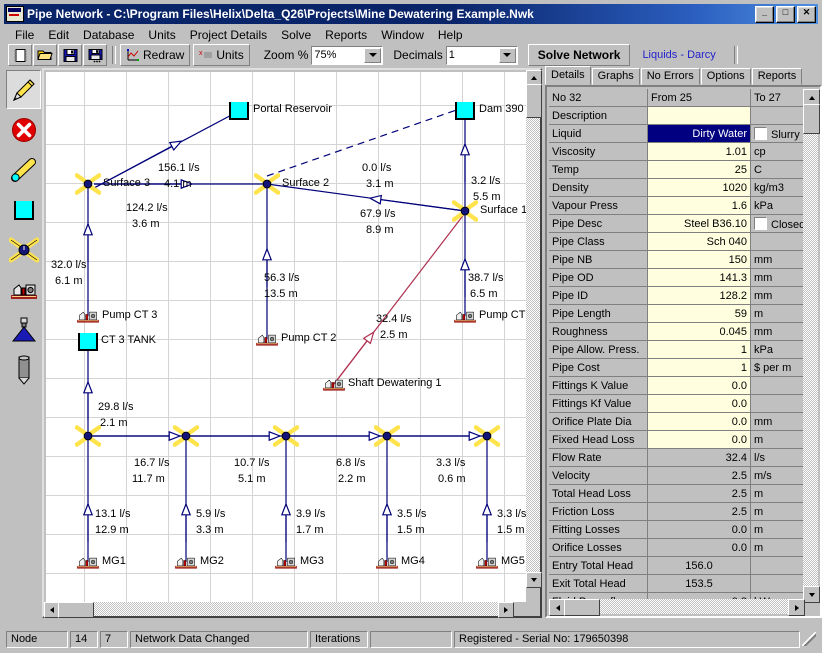  I want to click on menu-item-units: Units, so click(161, 35).